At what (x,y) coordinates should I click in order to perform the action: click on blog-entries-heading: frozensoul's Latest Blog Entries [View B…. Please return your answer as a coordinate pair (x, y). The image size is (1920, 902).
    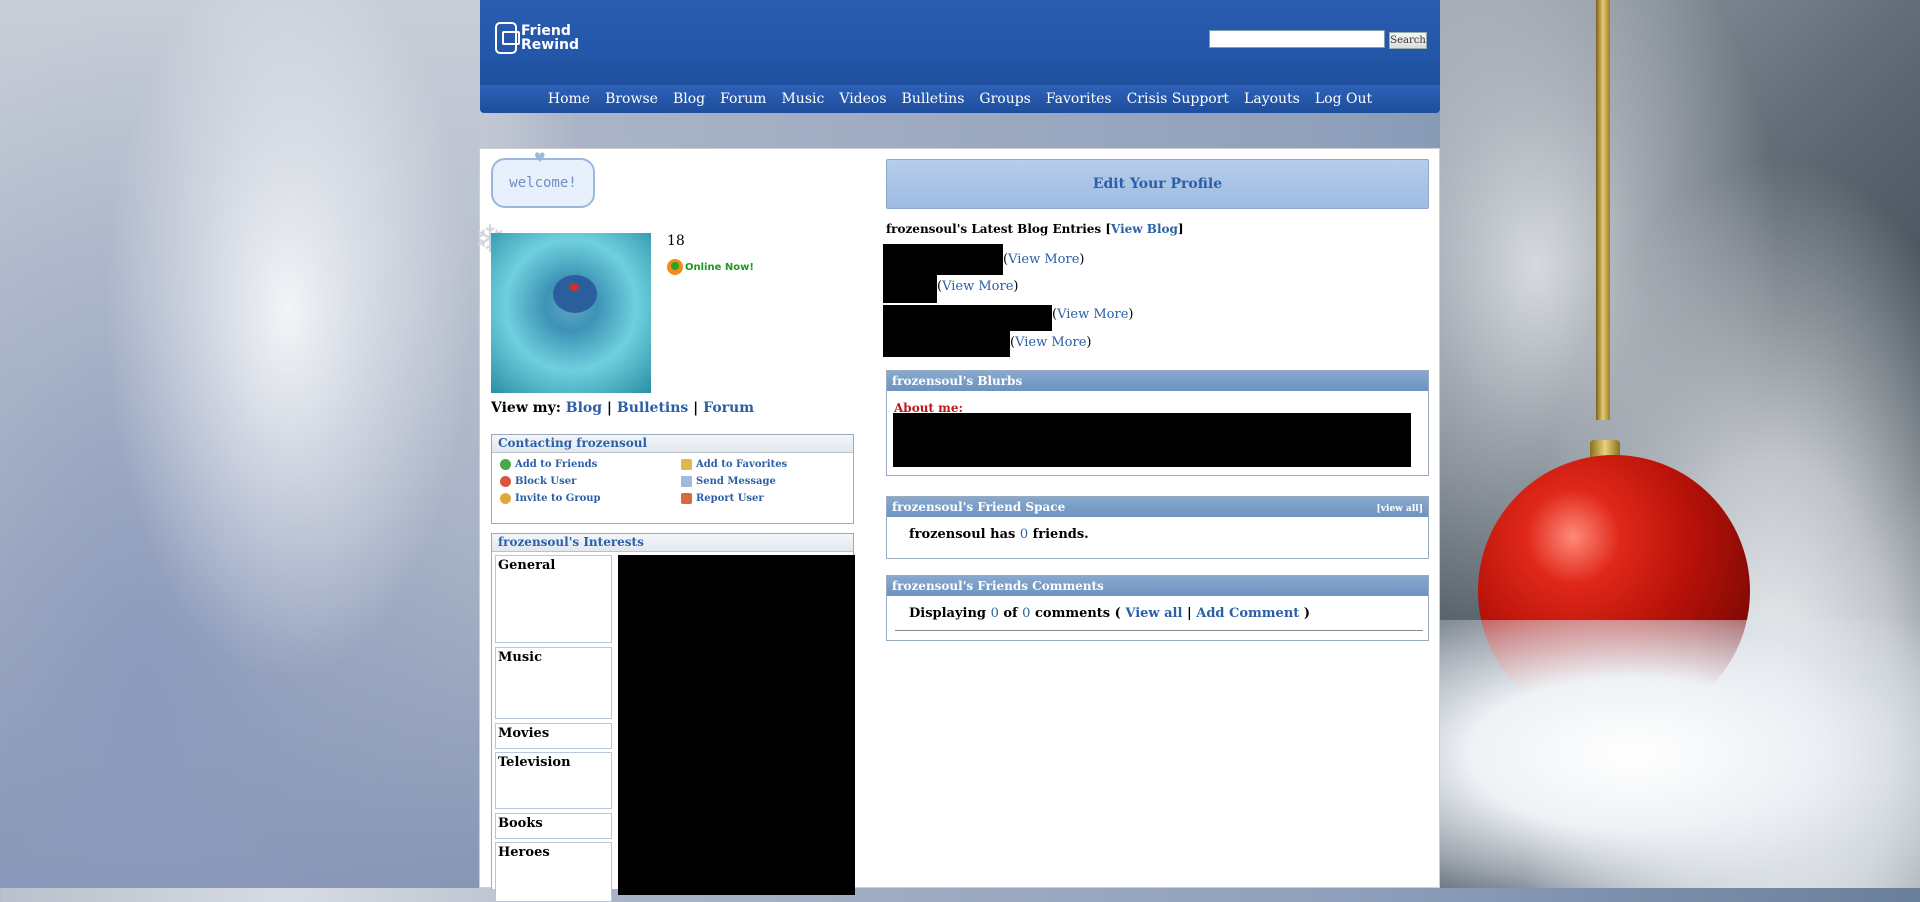
    Looking at the image, I should click on (1035, 229).